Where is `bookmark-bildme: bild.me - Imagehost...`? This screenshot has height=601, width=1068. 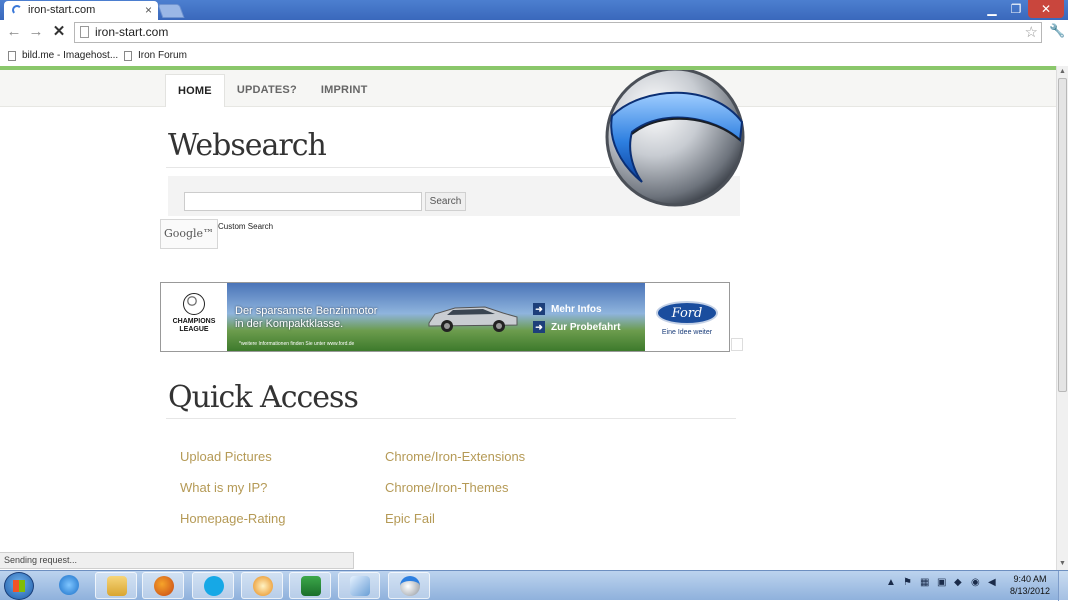 bookmark-bildme: bild.me - Imagehost... is located at coordinates (63, 56).